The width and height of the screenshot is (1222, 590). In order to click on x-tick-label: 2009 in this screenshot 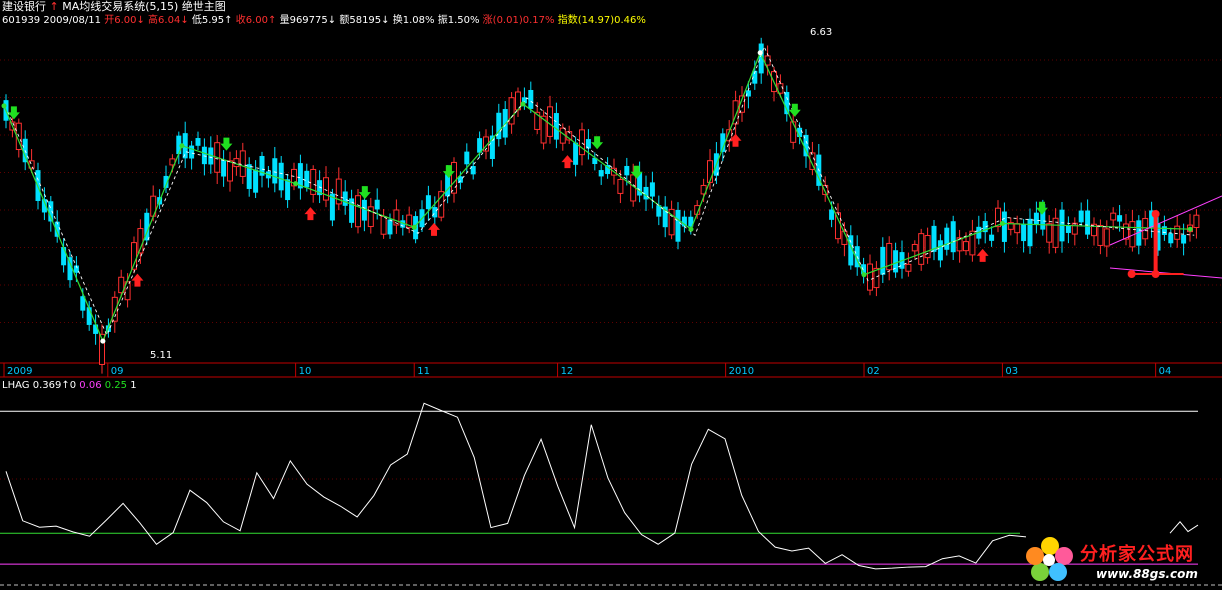, I will do `click(19, 371)`.